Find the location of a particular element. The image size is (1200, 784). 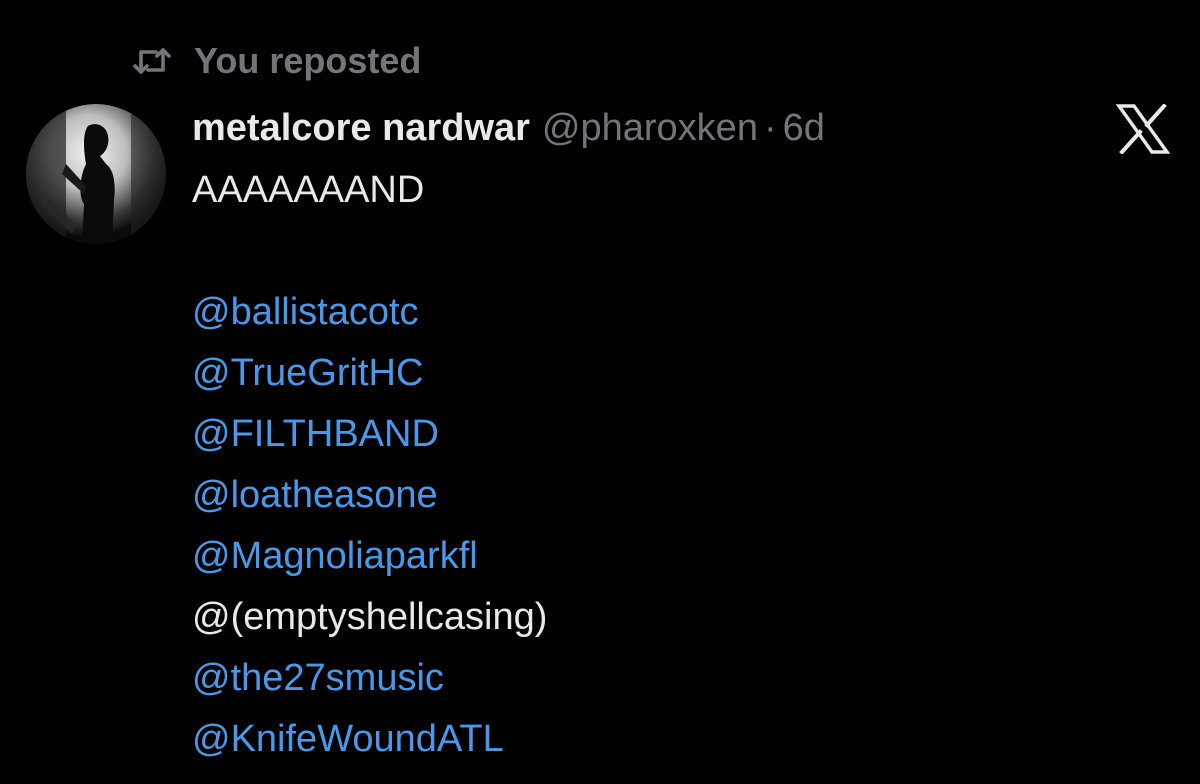

timestamp: 6d is located at coordinates (804, 128).